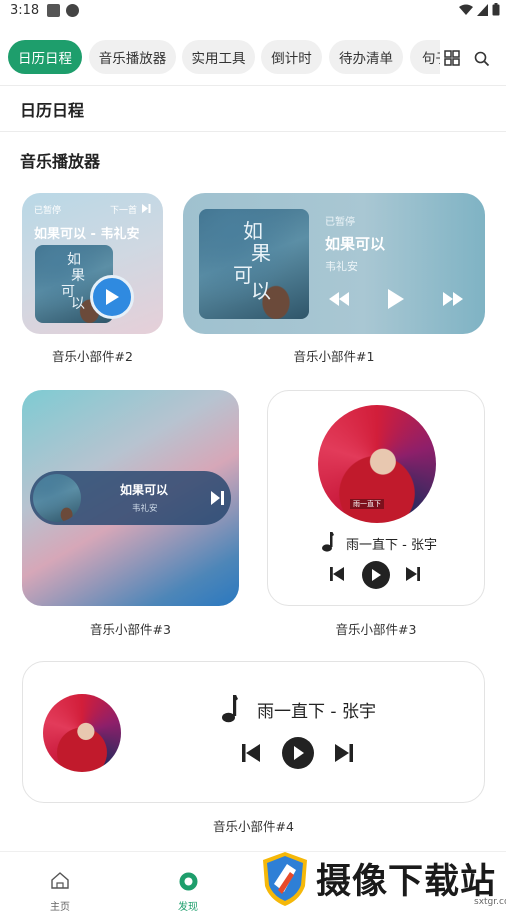  Describe the element at coordinates (92, 263) in the screenshot. I see `music-widget-2: 已暂停 下一首 如果可以 - 韦礼安 如 果 可 以` at that location.